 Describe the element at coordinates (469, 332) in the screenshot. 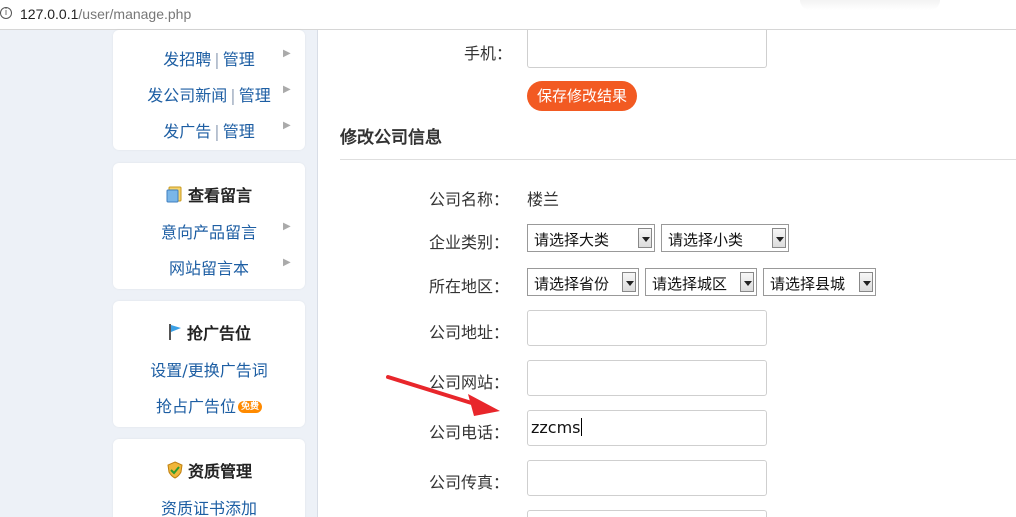

I see `address-label: 公司地址：` at that location.